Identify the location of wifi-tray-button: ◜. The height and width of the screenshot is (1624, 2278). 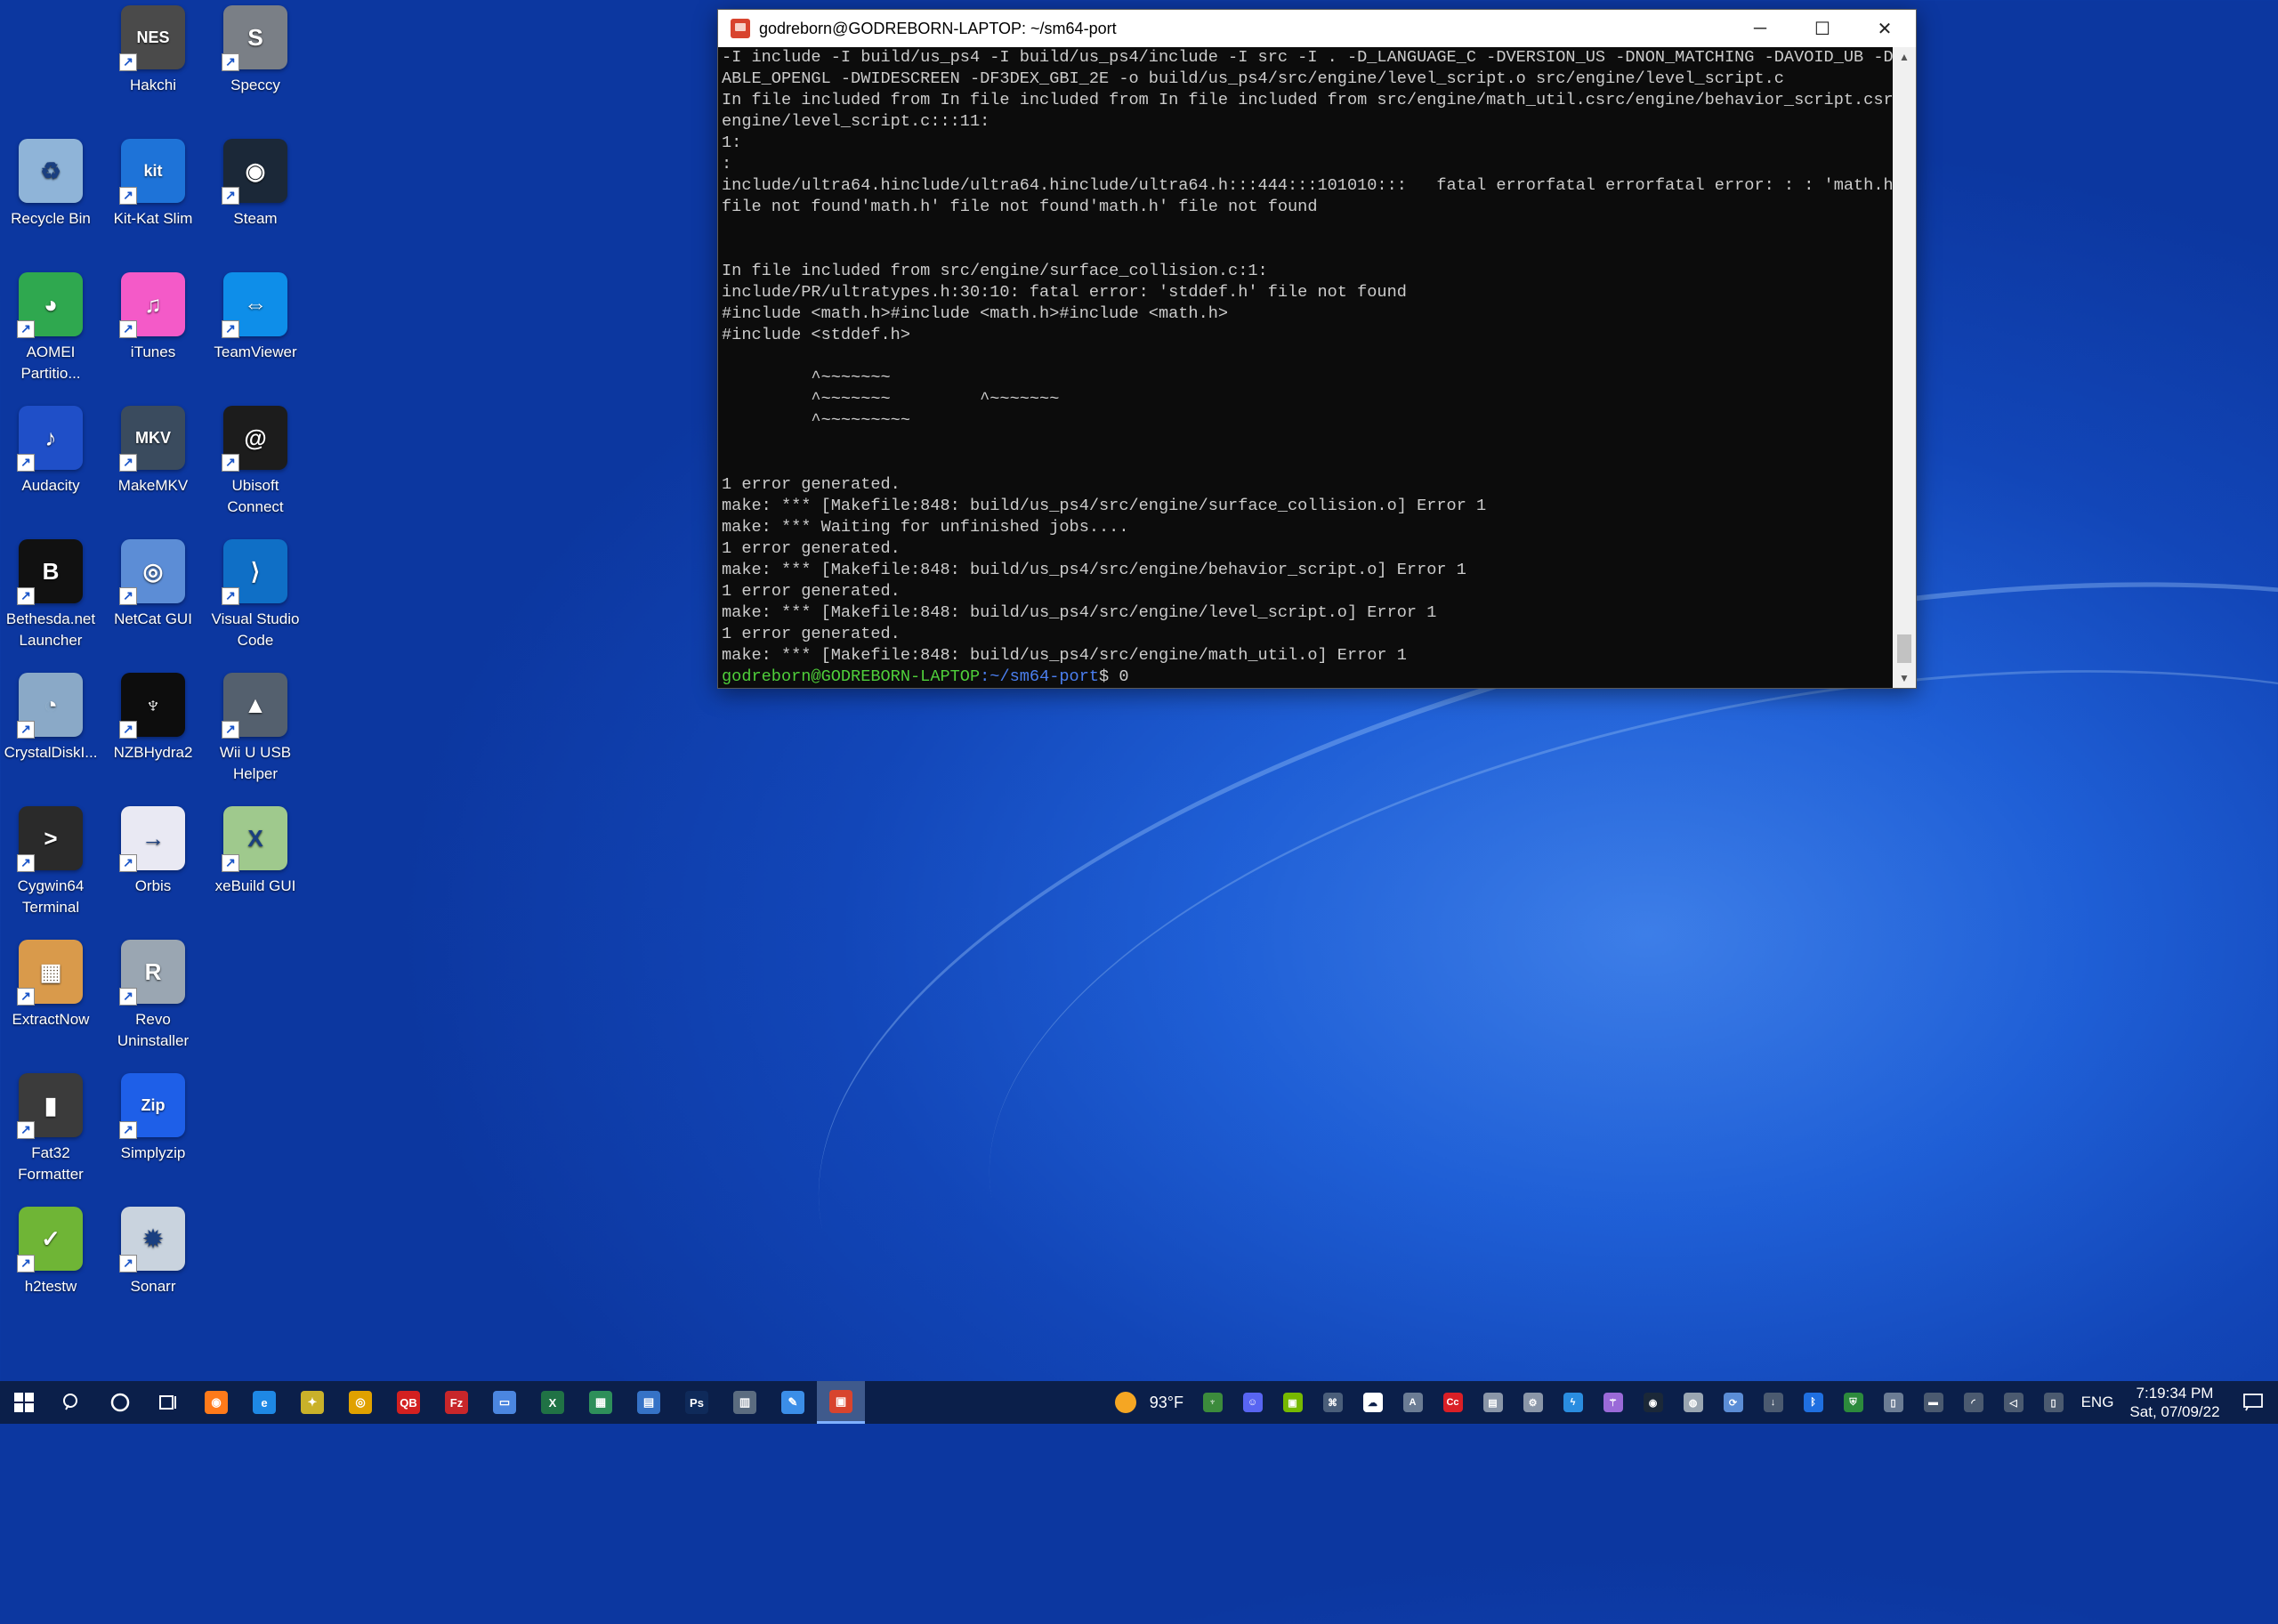
(1973, 1402).